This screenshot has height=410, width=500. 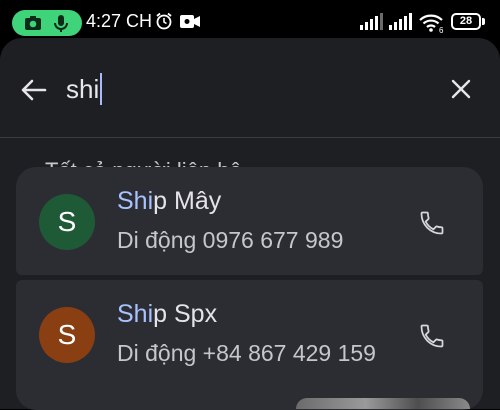 I want to click on network-label: 6, so click(x=441, y=29).